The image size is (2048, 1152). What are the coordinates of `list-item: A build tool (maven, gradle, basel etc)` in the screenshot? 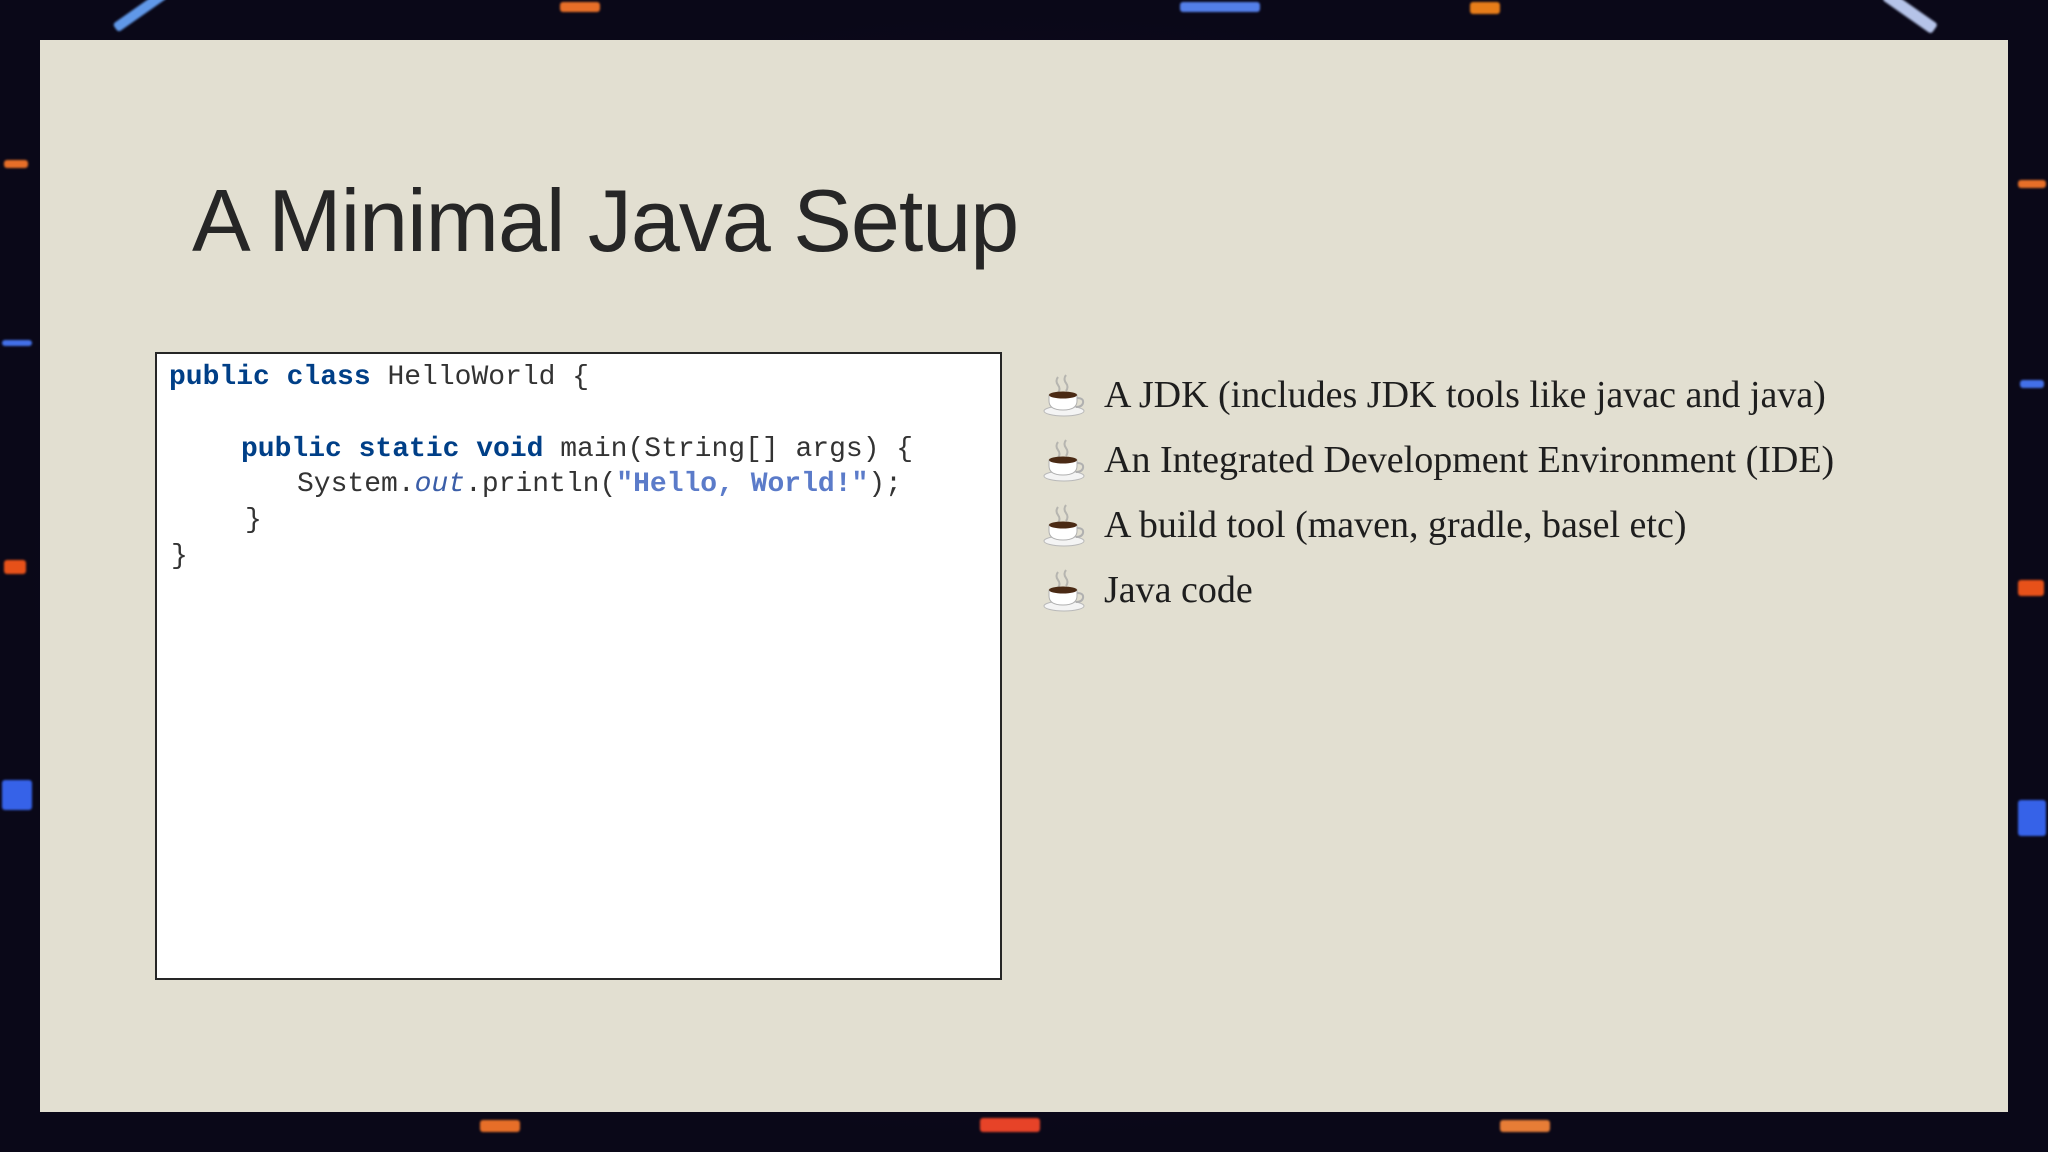 It's located at (1437, 524).